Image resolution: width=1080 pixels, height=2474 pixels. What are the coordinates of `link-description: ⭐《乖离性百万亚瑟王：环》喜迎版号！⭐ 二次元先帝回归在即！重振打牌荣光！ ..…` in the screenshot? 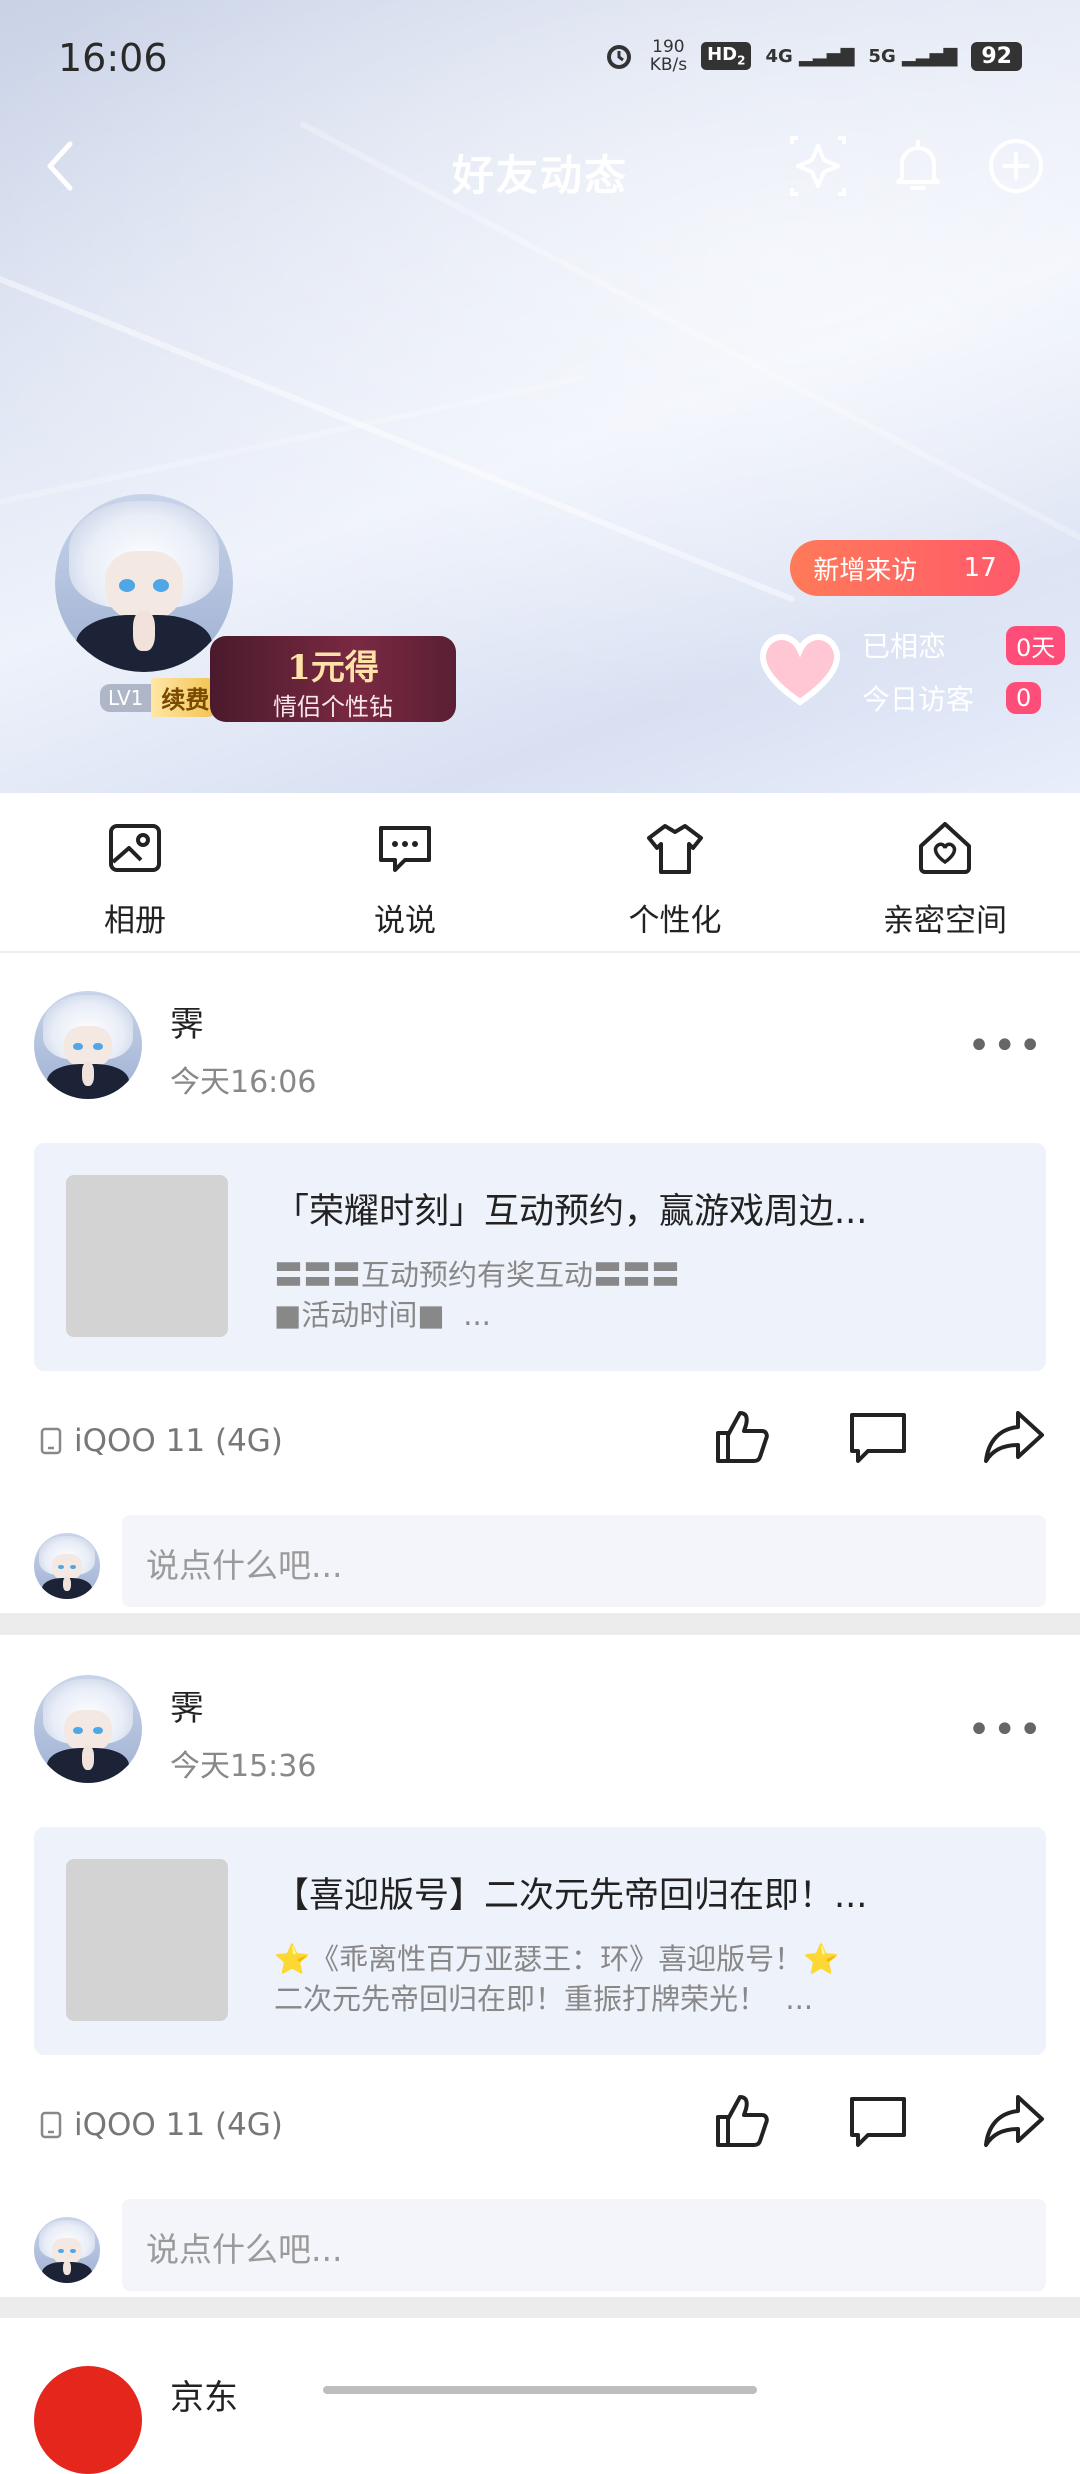 It's located at (557, 1979).